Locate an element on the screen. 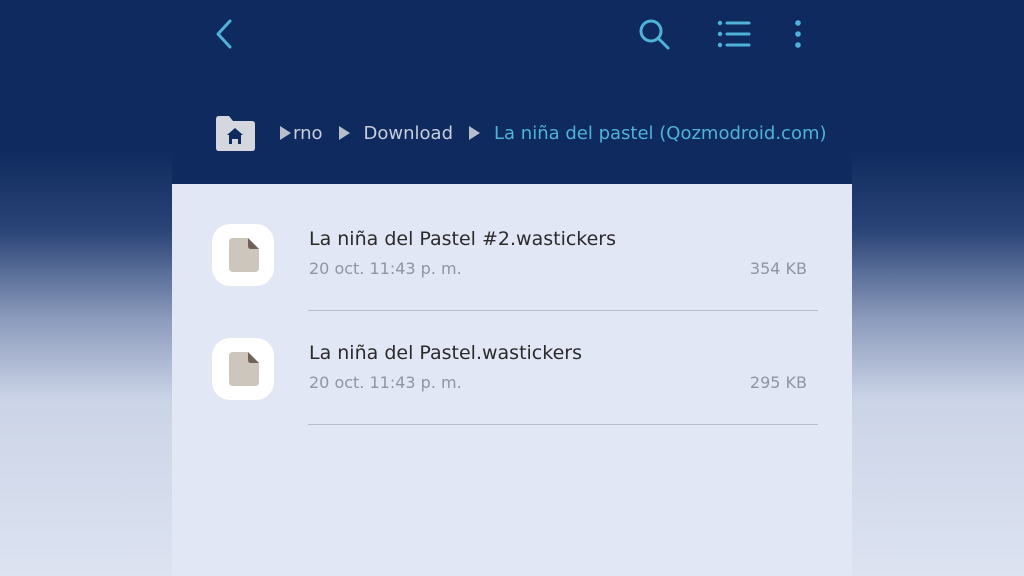  more-vertical-icon is located at coordinates (798, 34).